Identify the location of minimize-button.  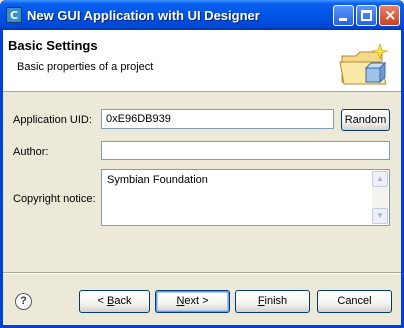
(343, 15).